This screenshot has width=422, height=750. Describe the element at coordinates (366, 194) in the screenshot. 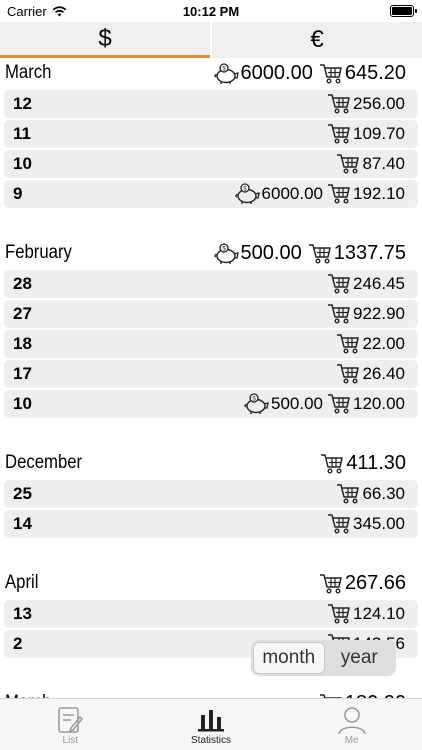

I see `day-spent-group: 192.10` at that location.